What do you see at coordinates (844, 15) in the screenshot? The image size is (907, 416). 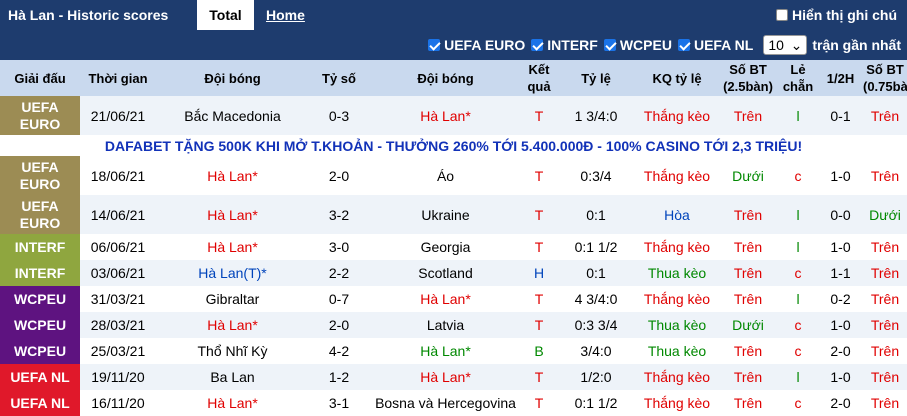 I see `show-notes-label: Hiển thị ghi chú` at bounding box center [844, 15].